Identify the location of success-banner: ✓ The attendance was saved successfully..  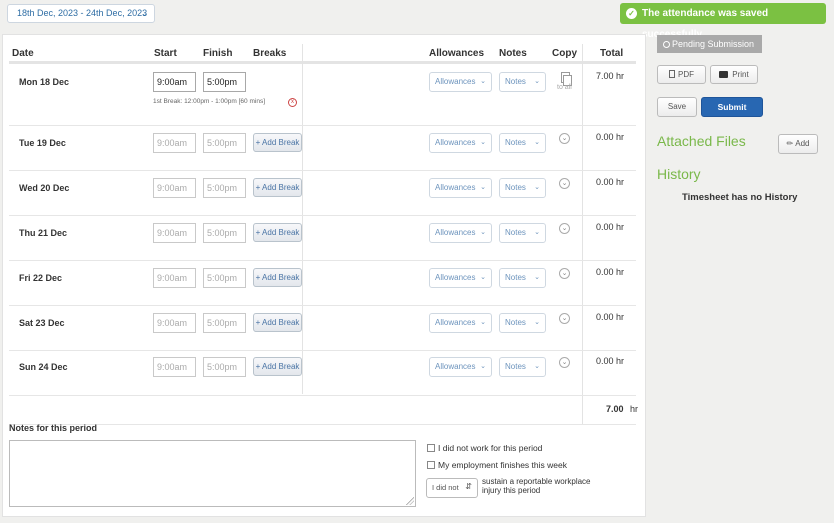
(723, 21).